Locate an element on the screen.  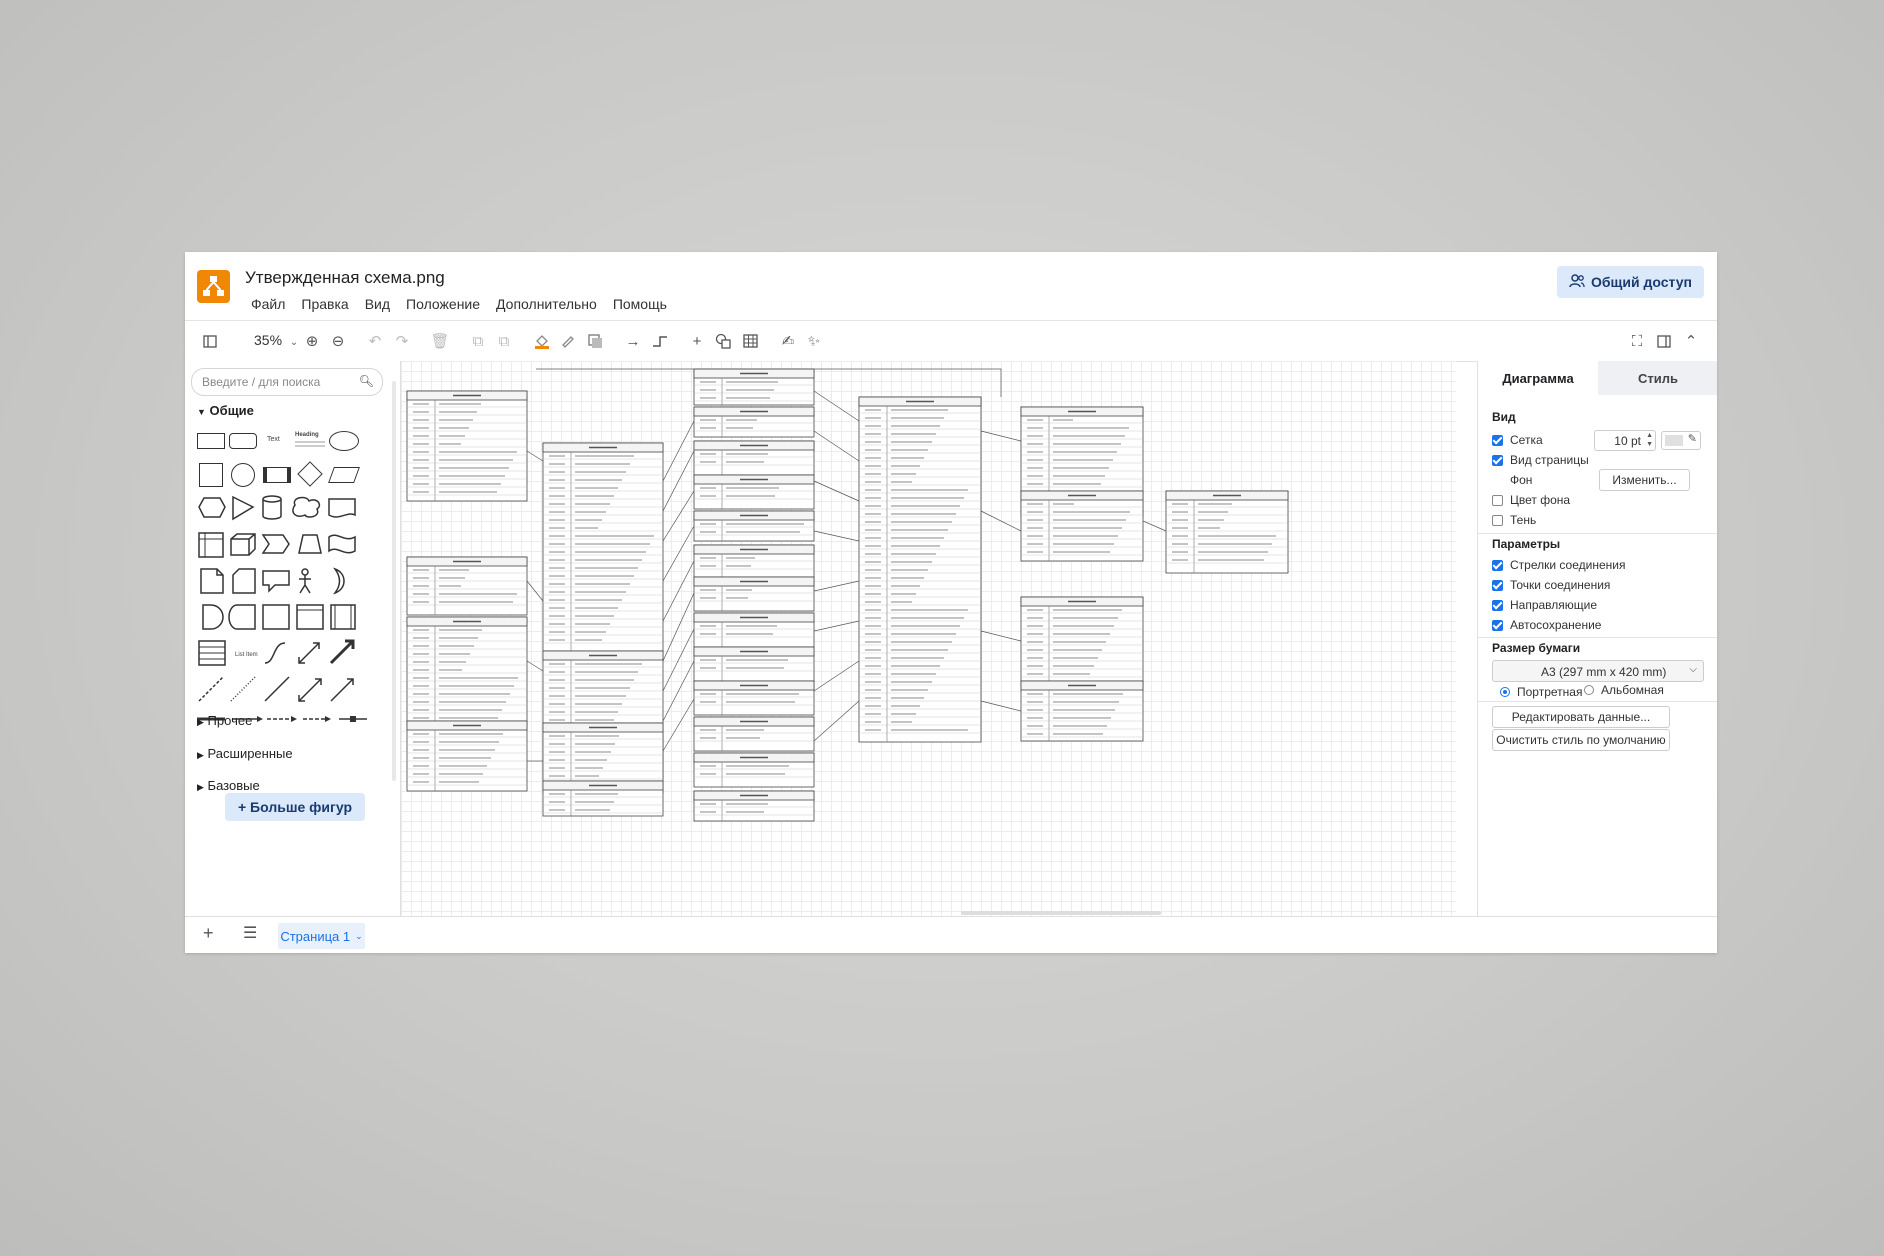
list-item-shape: List Item is located at coordinates (246, 655).